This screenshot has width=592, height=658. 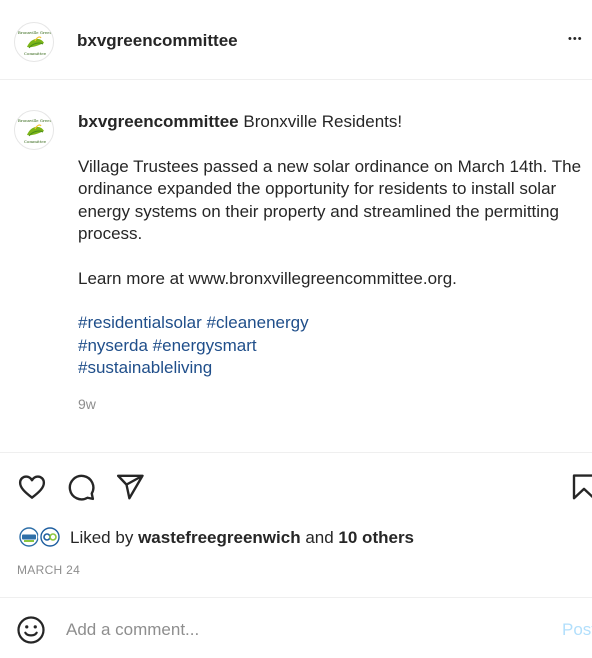 I want to click on others-count-link: 10 others, so click(x=376, y=537).